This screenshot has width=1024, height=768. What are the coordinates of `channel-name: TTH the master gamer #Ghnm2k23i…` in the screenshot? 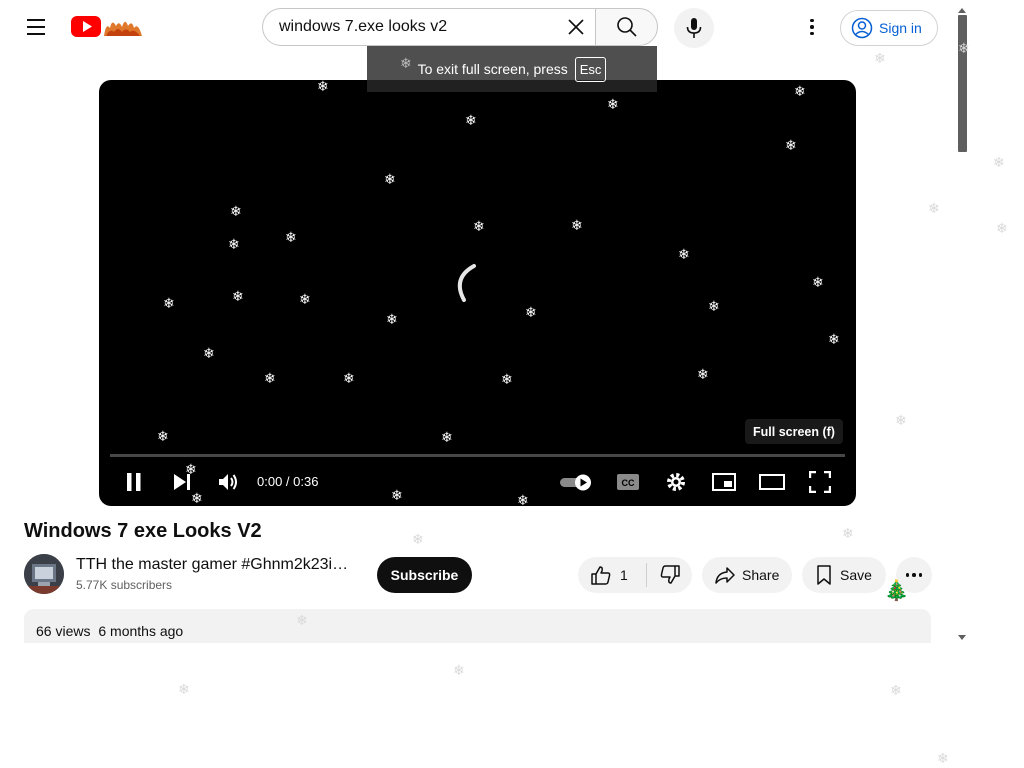 It's located at (214, 565).